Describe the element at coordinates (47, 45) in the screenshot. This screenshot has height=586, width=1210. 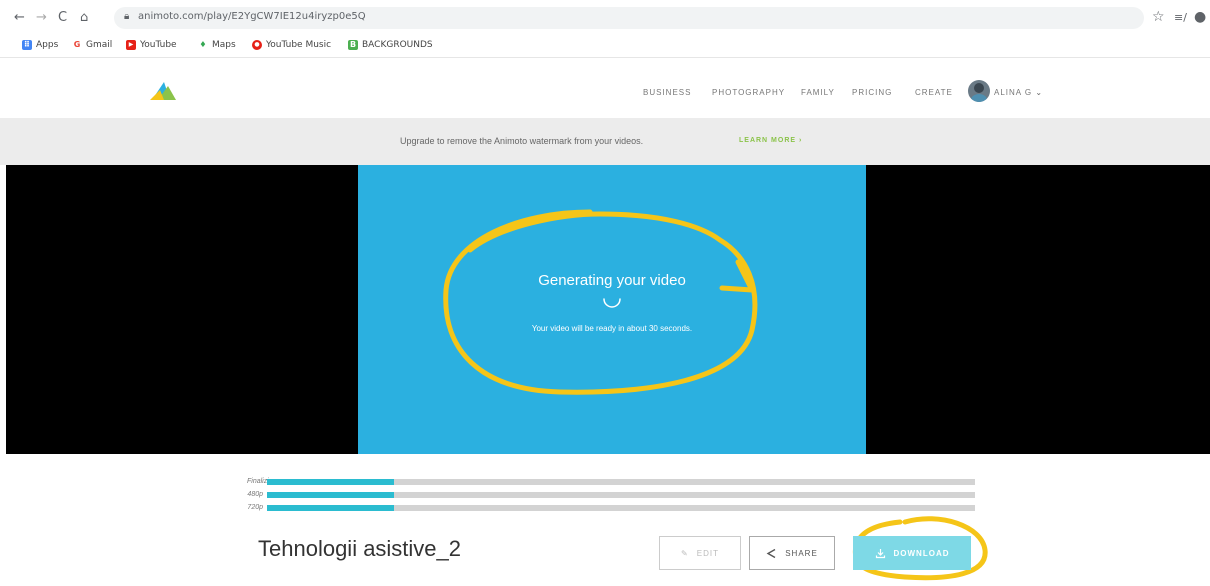
I see `bookmark-label: Apps` at that location.